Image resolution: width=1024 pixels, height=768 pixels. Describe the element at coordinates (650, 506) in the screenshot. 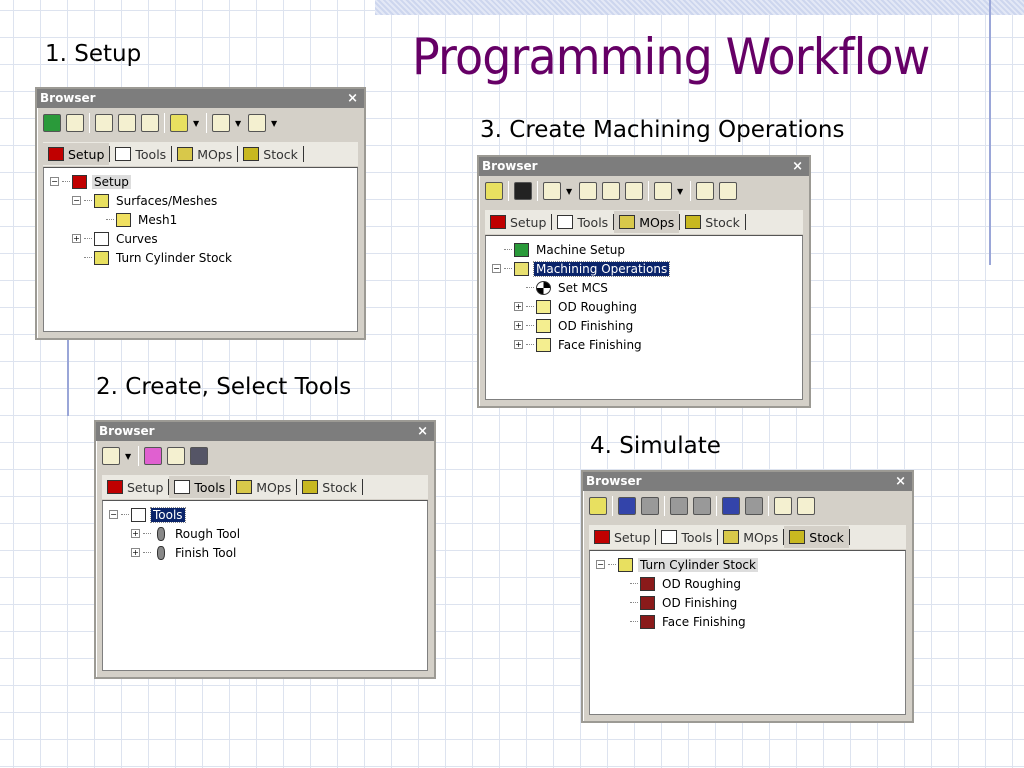

I see `pause-icon` at that location.